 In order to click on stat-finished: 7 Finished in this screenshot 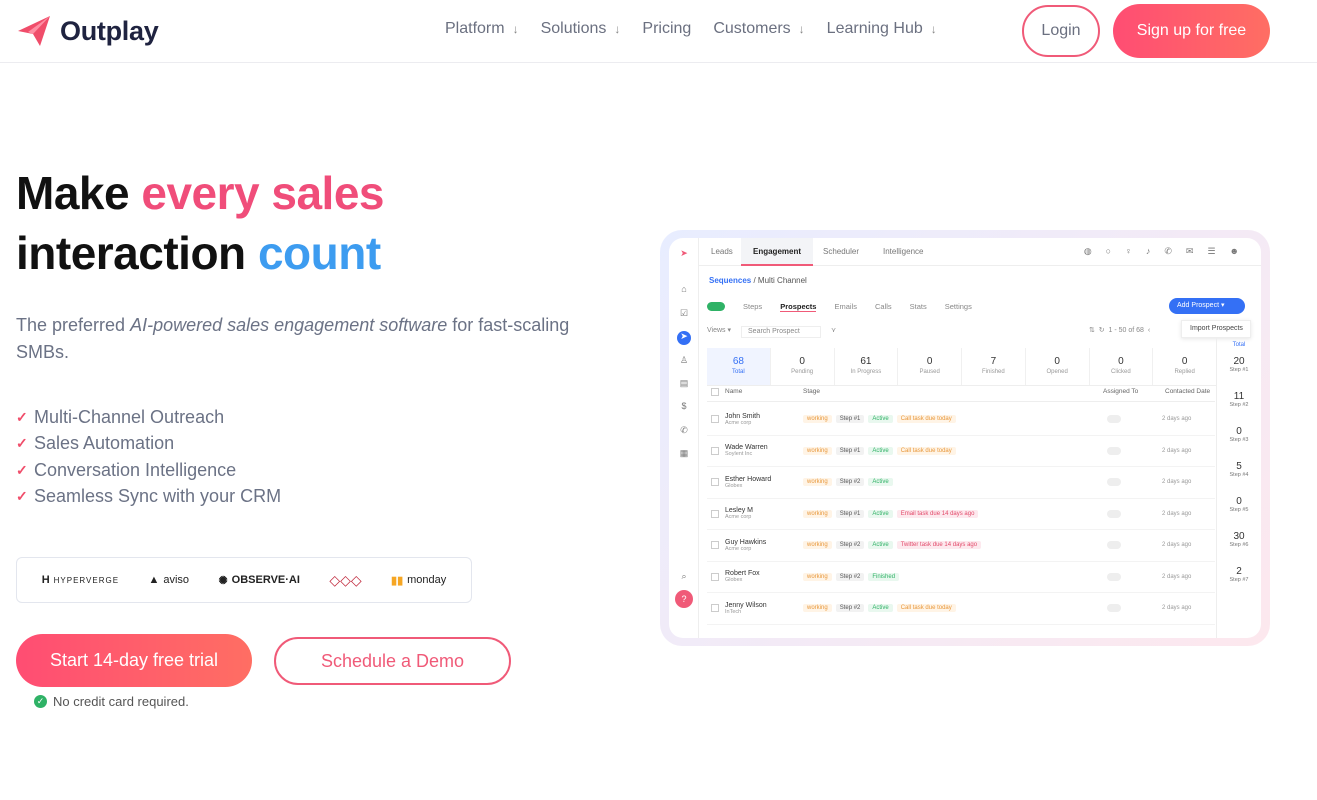, I will do `click(994, 366)`.